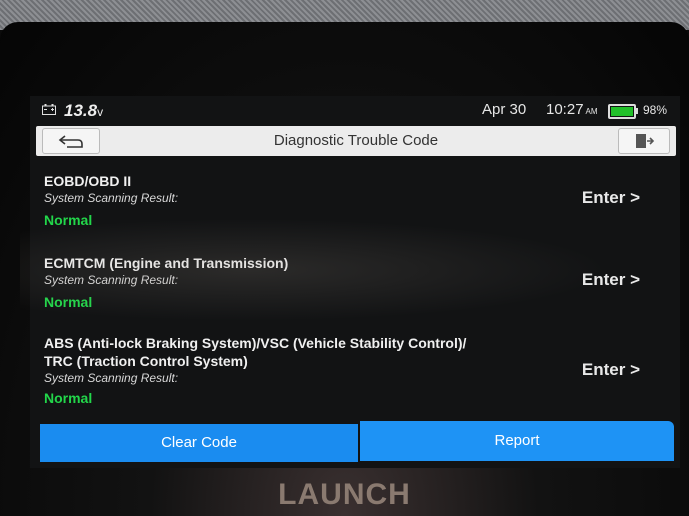 The width and height of the screenshot is (689, 516). Describe the element at coordinates (655, 110) in the screenshot. I see `battery-percent: 98%` at that location.